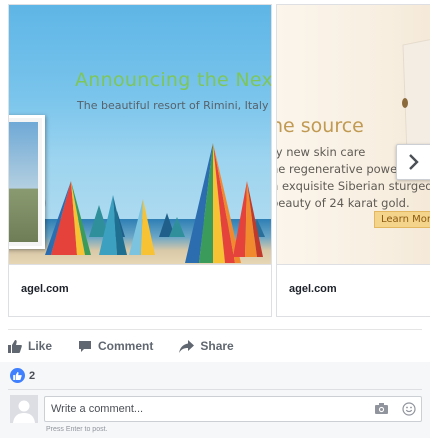 This screenshot has width=430, height=438. What do you see at coordinates (353, 186) in the screenshot?
I see `ad-line-3: n exquisite Siberian sturged` at bounding box center [353, 186].